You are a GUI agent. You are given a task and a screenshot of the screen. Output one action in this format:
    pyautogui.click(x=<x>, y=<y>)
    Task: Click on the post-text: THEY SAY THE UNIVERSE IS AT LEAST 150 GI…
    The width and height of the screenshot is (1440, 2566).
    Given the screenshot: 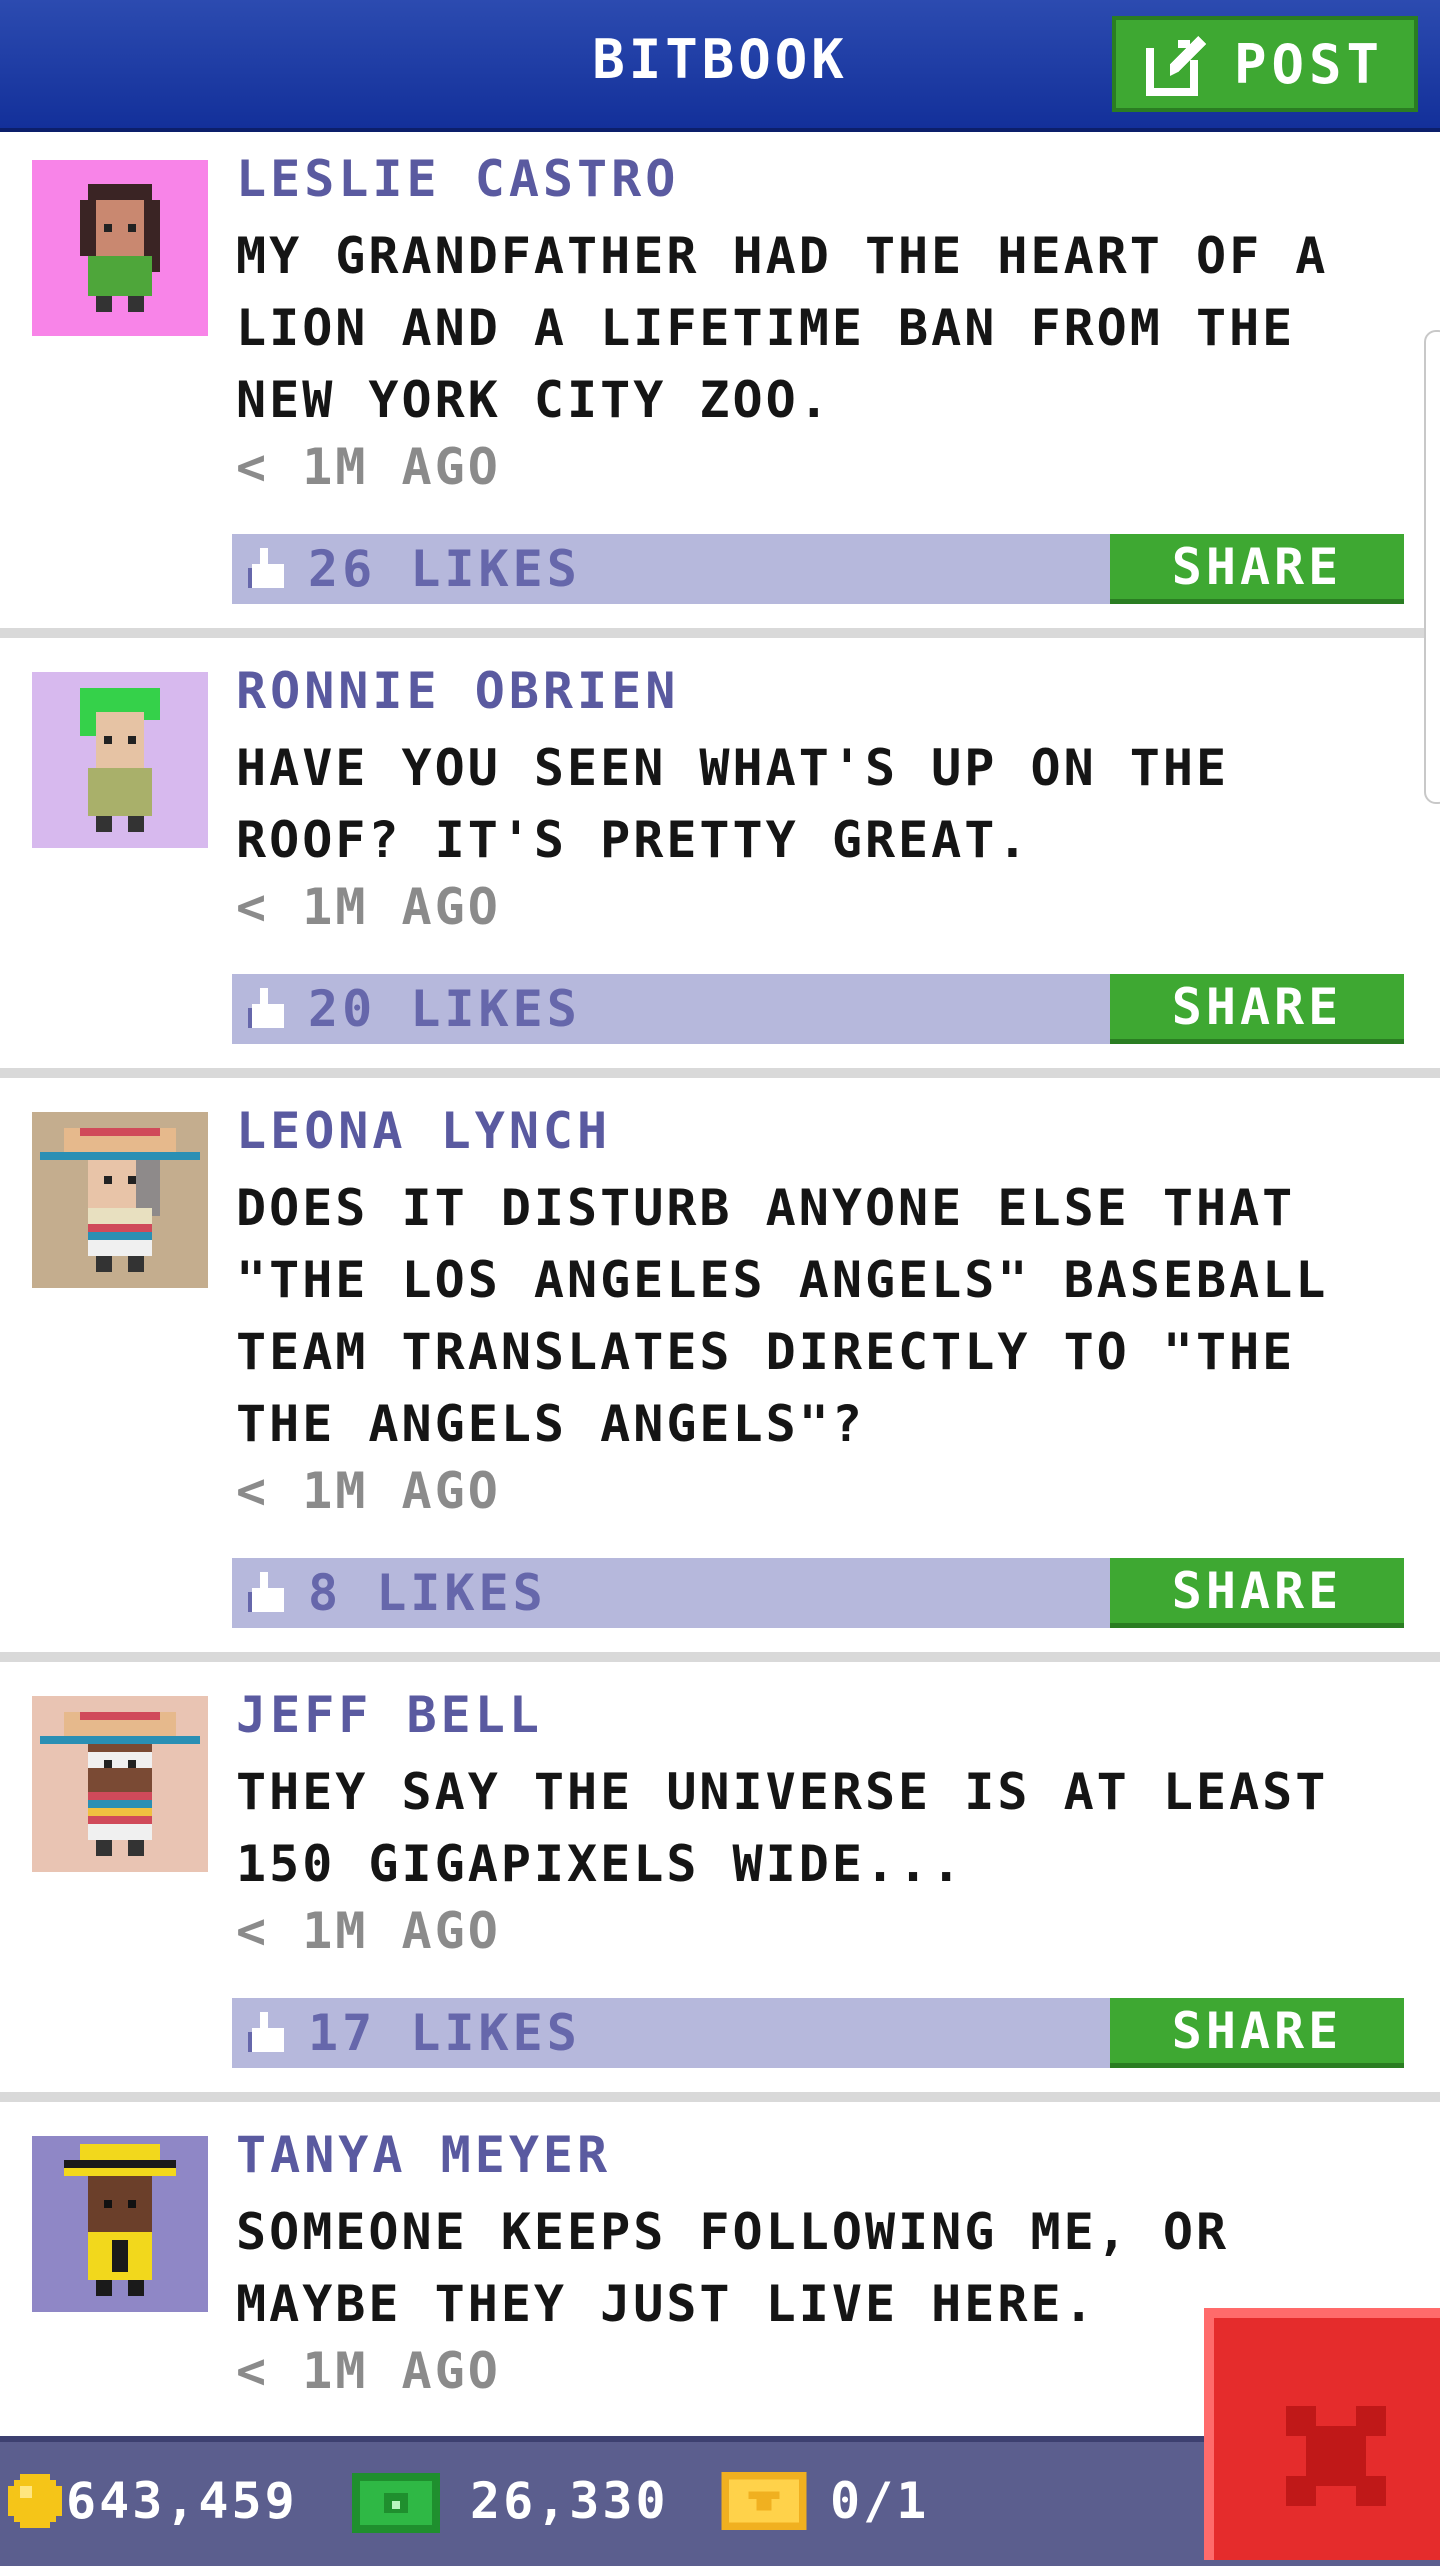 What is the action you would take?
    pyautogui.click(x=782, y=1828)
    